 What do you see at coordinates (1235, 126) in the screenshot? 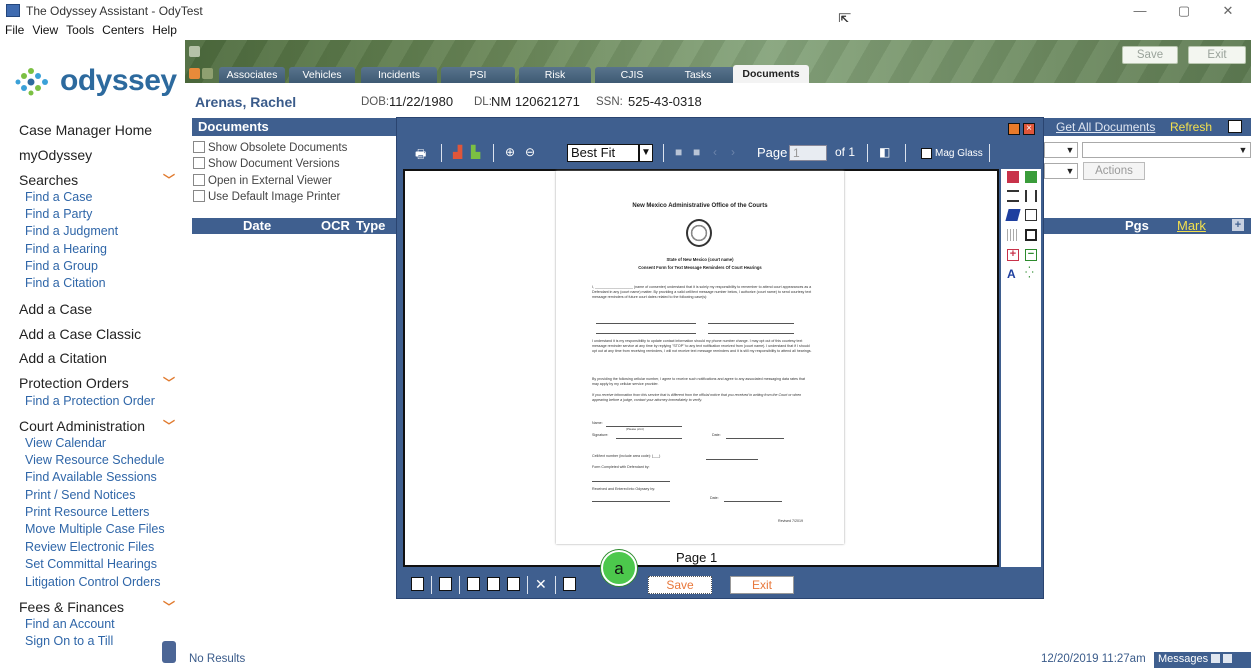
I see `scan-icon` at bounding box center [1235, 126].